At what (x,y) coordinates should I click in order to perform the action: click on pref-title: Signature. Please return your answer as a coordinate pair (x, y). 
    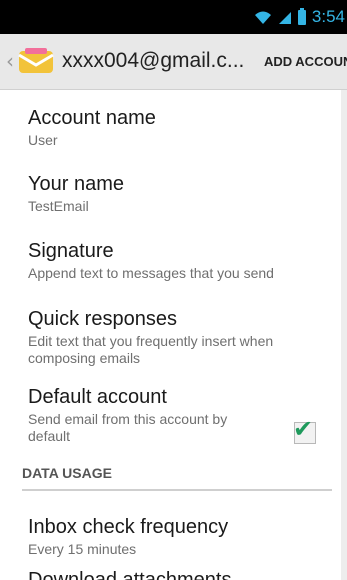
    Looking at the image, I should click on (71, 251).